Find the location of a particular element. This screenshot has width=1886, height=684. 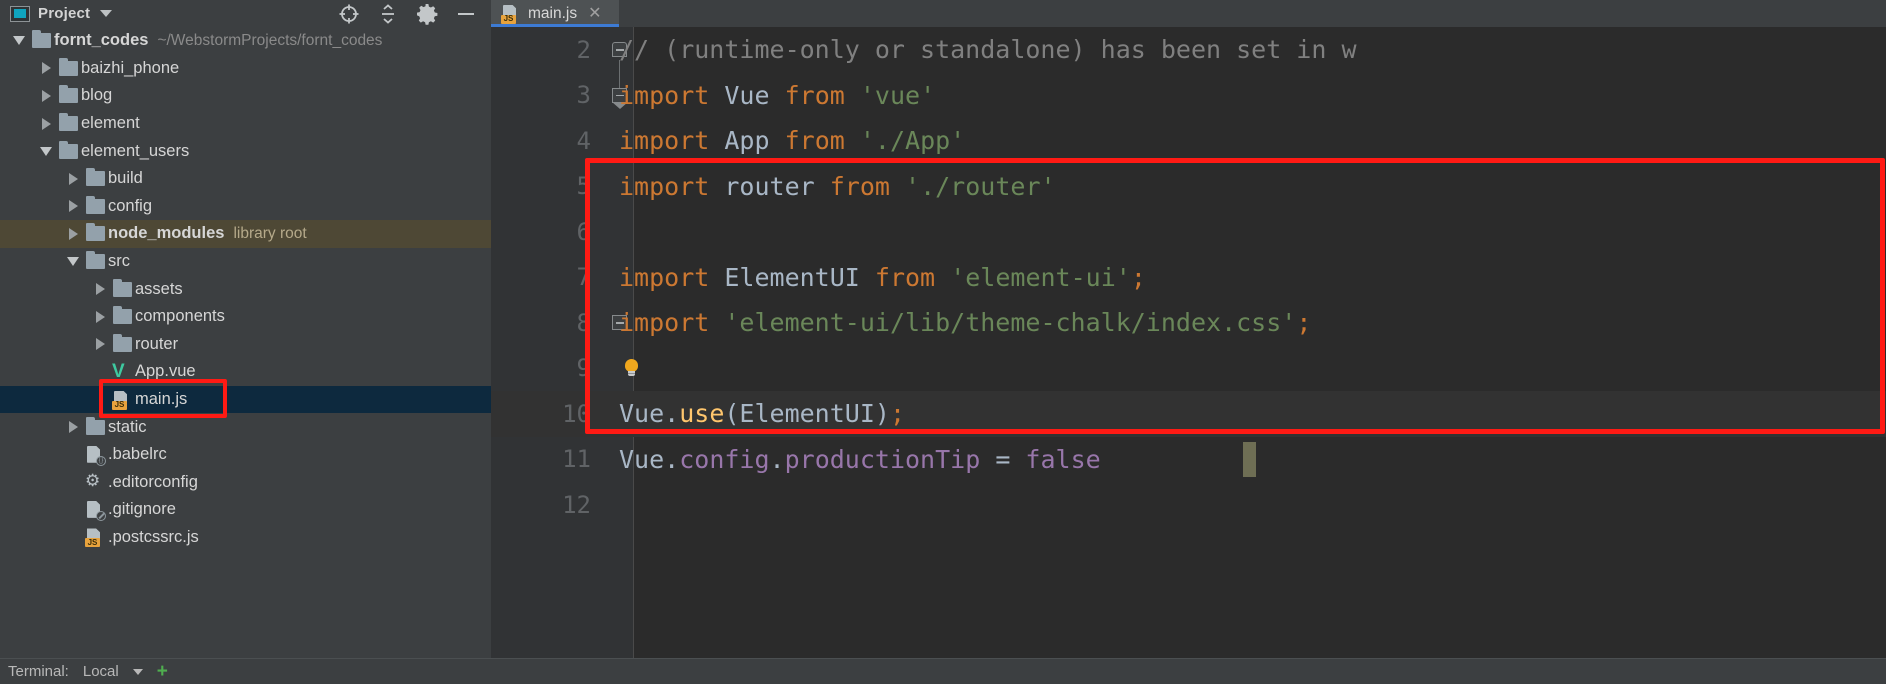

tree-item-node-modules: node_modules library root is located at coordinates (245, 234).